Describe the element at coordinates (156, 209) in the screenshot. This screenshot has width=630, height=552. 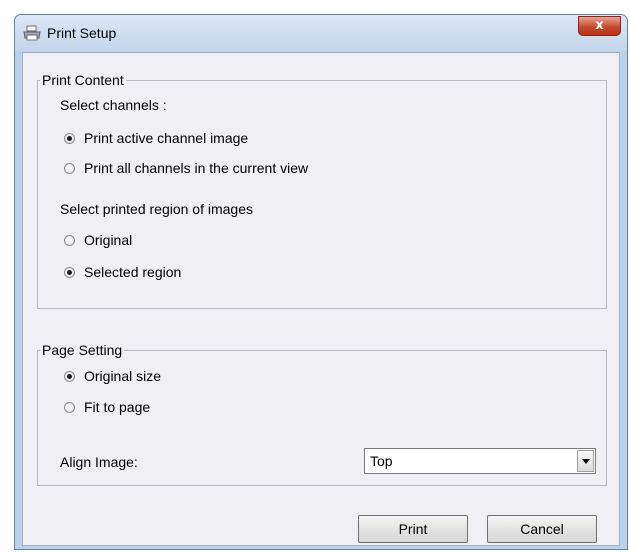
I see `select-region-label: Select printed region of images` at that location.